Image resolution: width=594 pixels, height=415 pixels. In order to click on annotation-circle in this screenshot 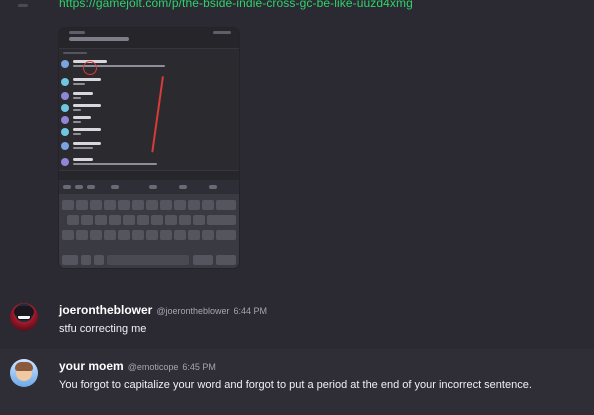, I will do `click(90, 68)`.